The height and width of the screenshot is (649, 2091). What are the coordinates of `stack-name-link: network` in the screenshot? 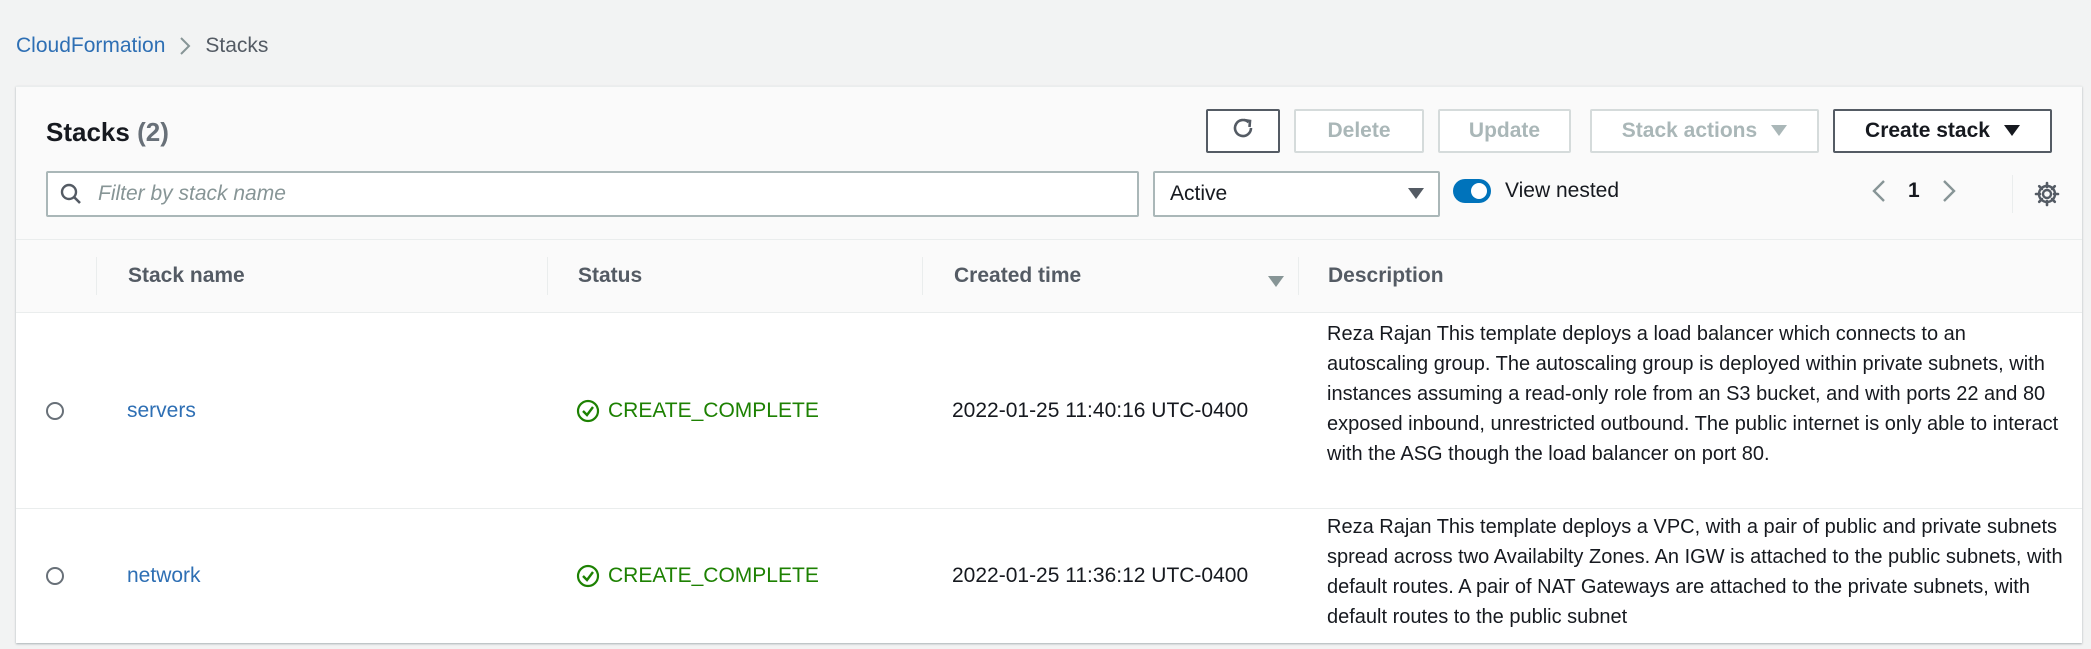 It's located at (164, 576).